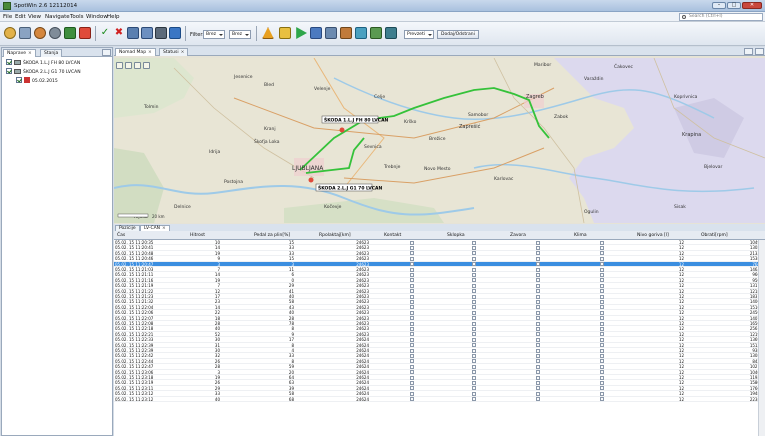 The height and width of the screenshot is (436, 765). What do you see at coordinates (119, 65) in the screenshot?
I see `zoom-in-icon` at bounding box center [119, 65].